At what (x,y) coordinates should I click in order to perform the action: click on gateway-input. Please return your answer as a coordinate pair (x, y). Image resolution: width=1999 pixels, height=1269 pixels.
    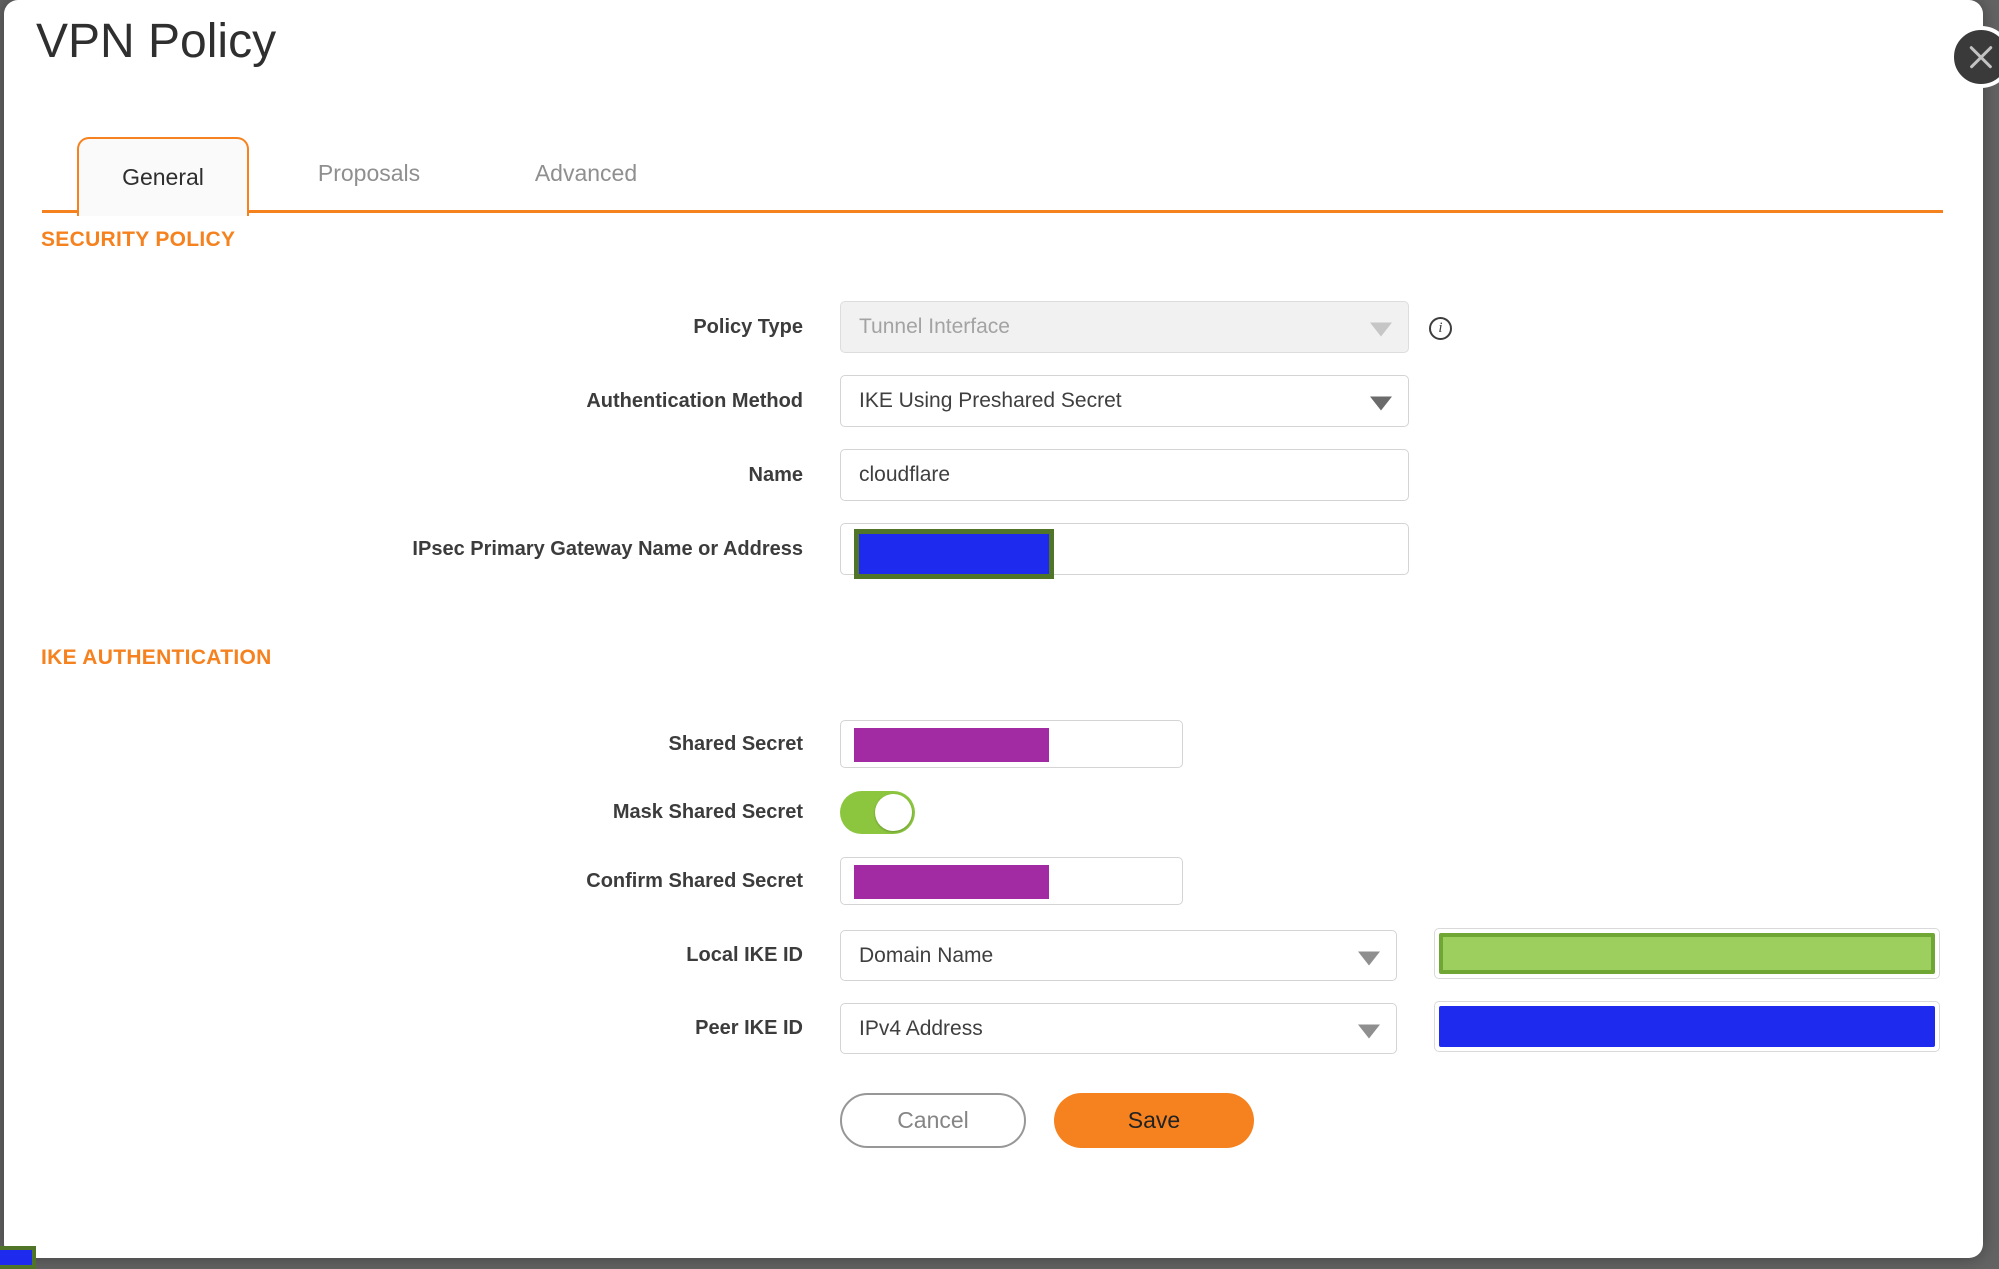
    Looking at the image, I should click on (1124, 551).